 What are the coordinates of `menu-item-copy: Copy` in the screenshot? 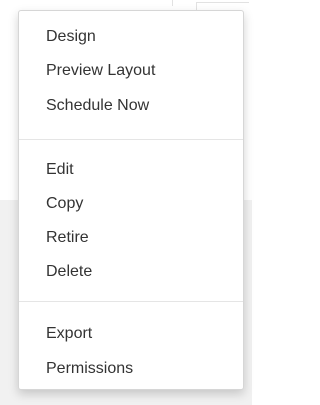 It's located at (64, 204).